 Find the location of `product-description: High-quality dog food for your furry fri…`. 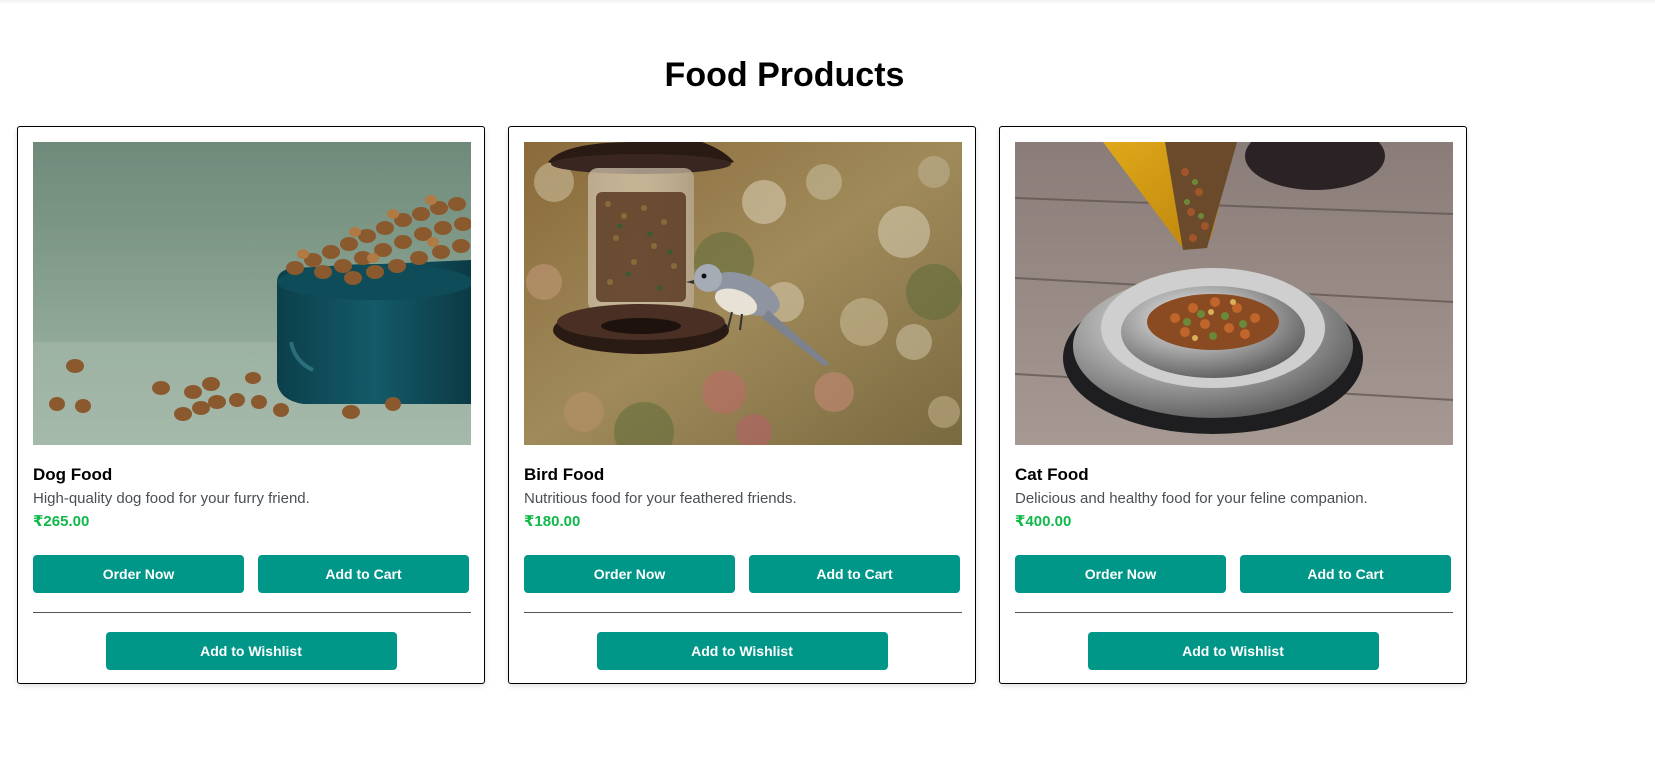

product-description: High-quality dog food for your furry fri… is located at coordinates (171, 498).